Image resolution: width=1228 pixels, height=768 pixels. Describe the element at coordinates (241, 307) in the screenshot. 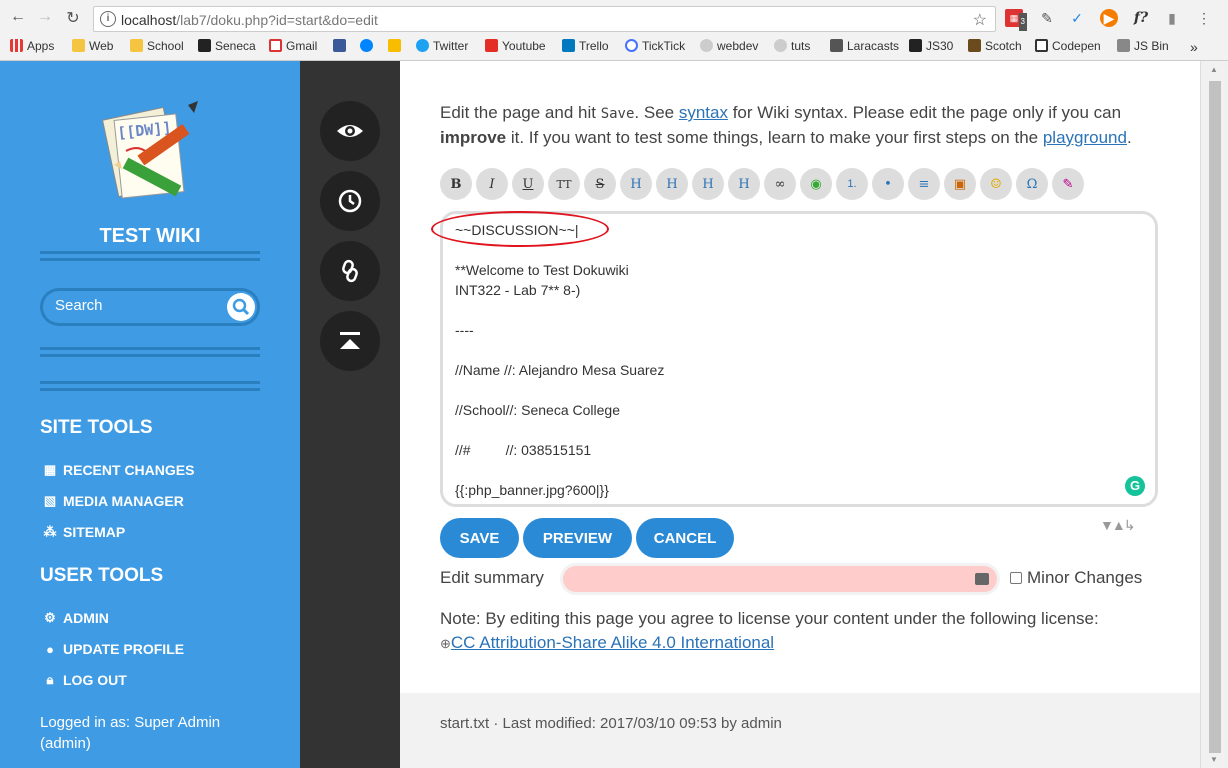

I see `search-button` at that location.